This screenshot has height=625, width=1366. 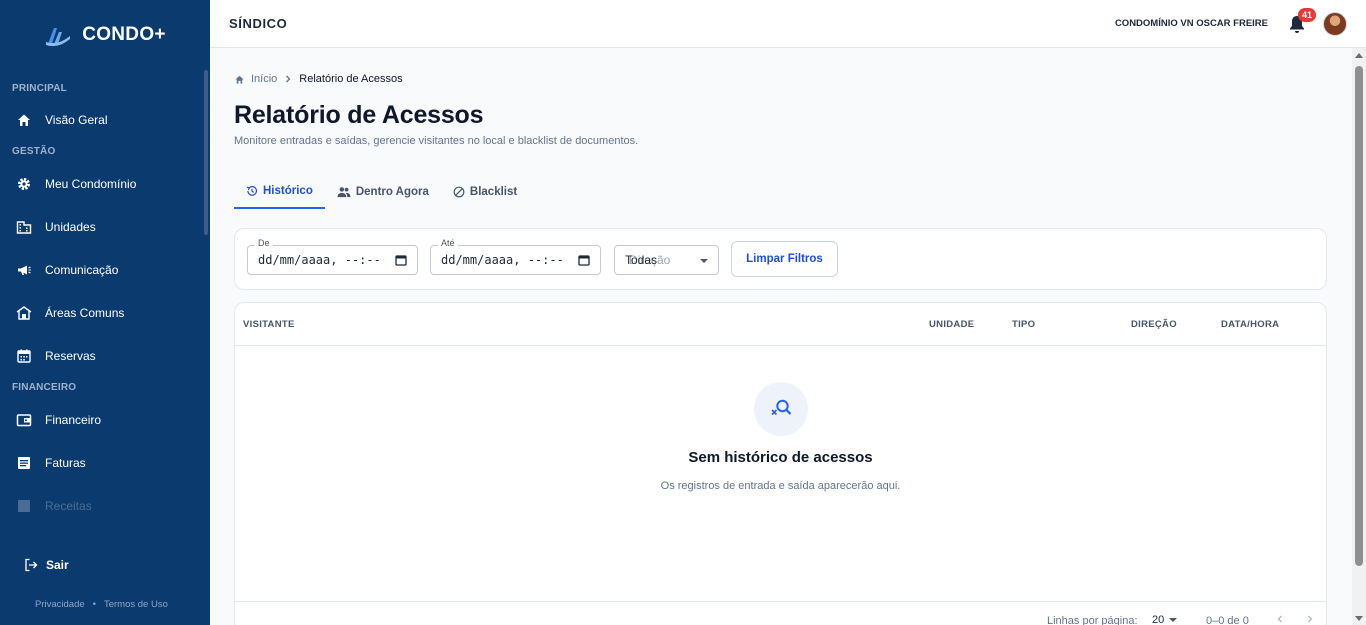 I want to click on sidebar-item-receitas: Receitas, so click(x=105, y=505).